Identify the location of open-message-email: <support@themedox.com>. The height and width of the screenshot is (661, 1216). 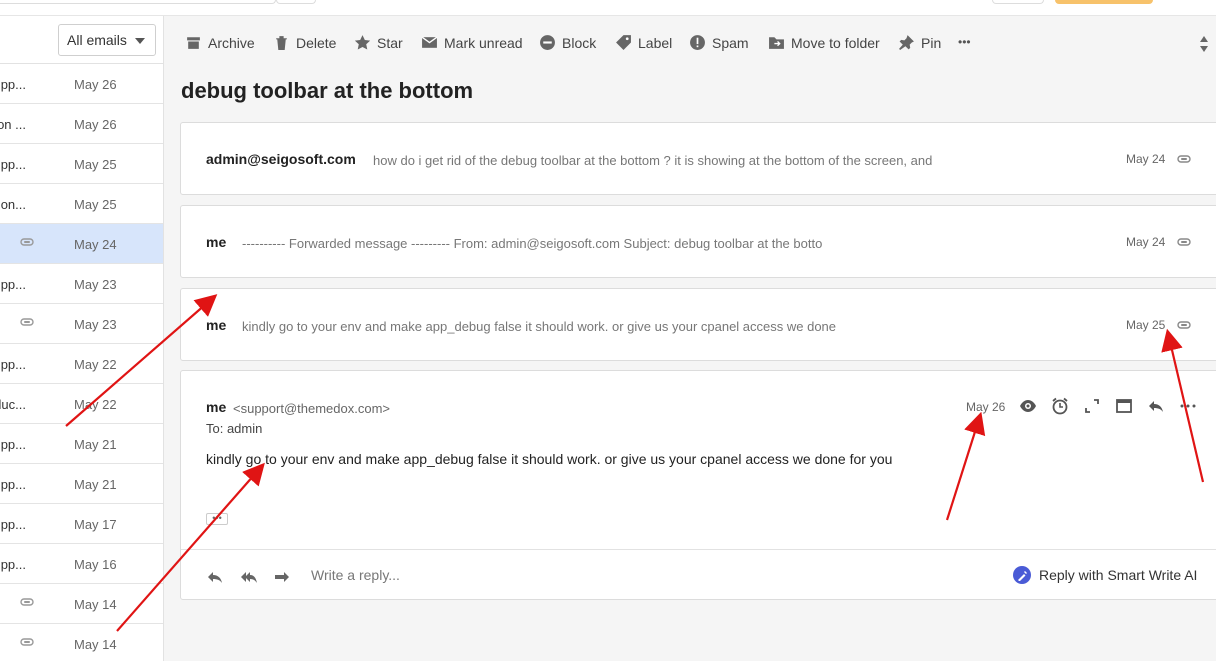
(312, 408).